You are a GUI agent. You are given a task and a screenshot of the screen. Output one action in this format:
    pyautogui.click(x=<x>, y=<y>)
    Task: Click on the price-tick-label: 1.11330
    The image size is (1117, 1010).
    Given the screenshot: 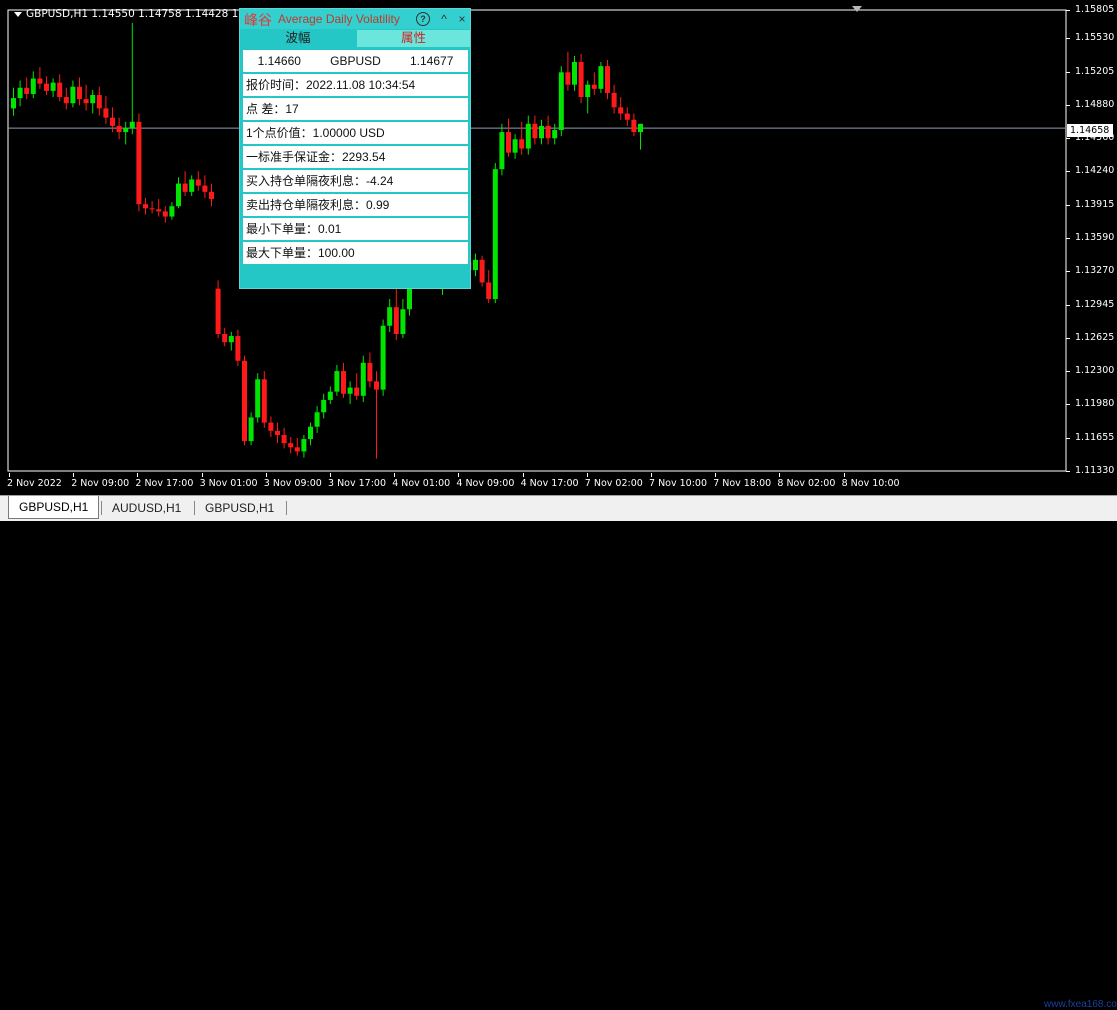 What is the action you would take?
    pyautogui.click(x=1095, y=470)
    